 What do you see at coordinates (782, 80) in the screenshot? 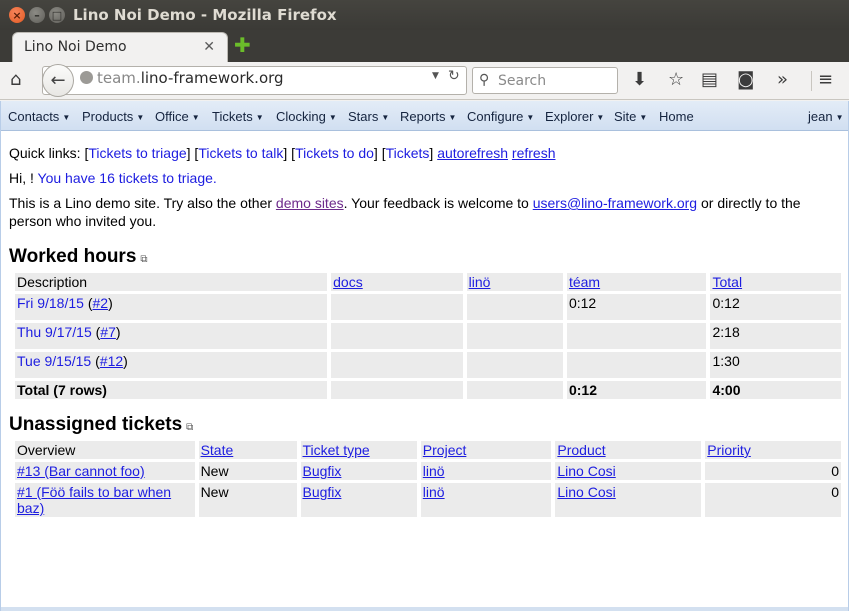
I see `overflow-menu-icon: »` at bounding box center [782, 80].